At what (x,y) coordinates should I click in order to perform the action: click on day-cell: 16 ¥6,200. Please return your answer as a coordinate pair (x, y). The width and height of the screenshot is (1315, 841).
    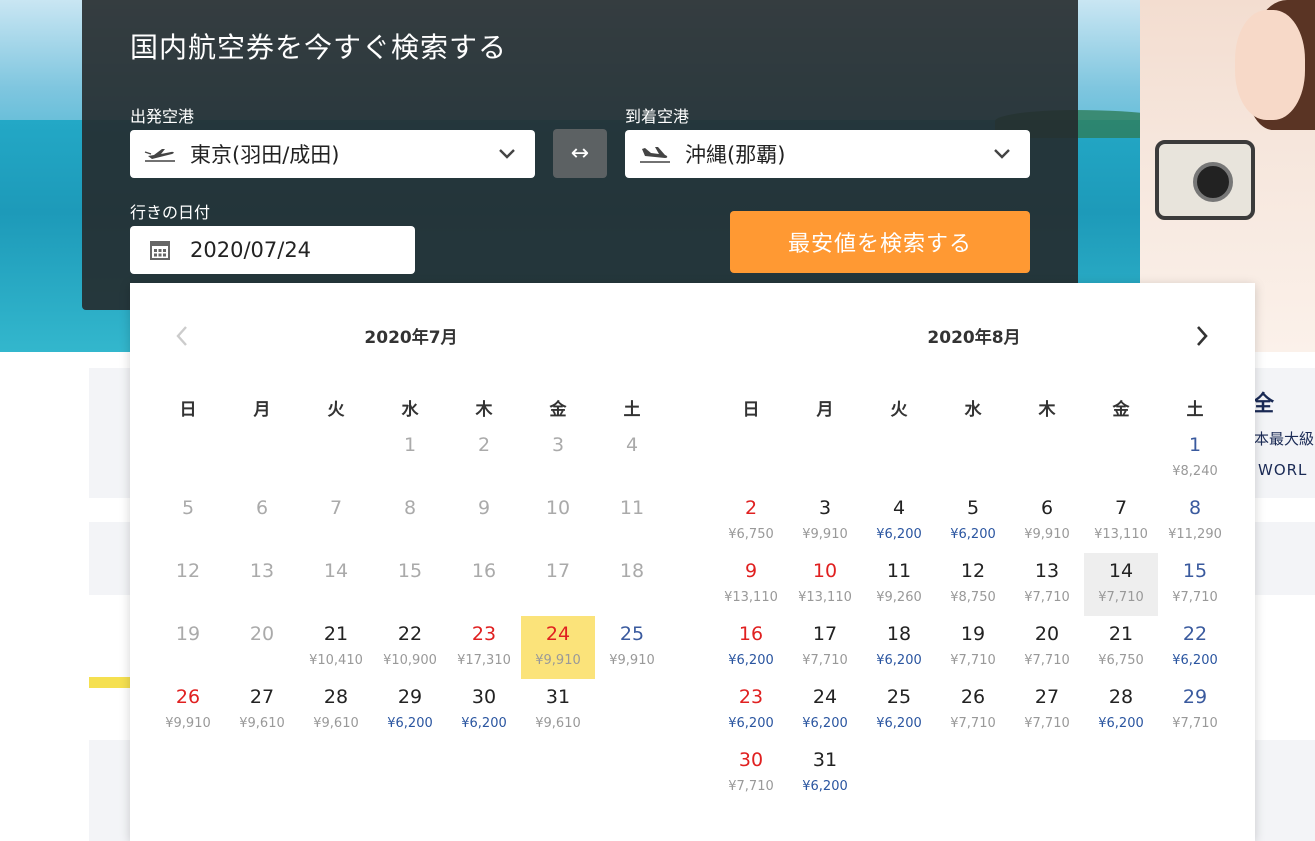
    Looking at the image, I should click on (751, 647).